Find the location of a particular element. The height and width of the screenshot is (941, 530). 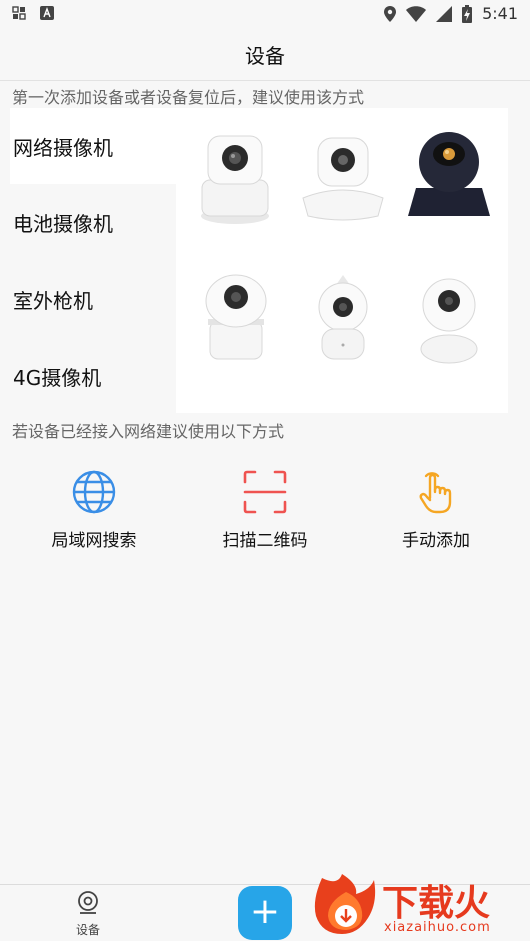

status-time: 5:41 is located at coordinates (500, 13).